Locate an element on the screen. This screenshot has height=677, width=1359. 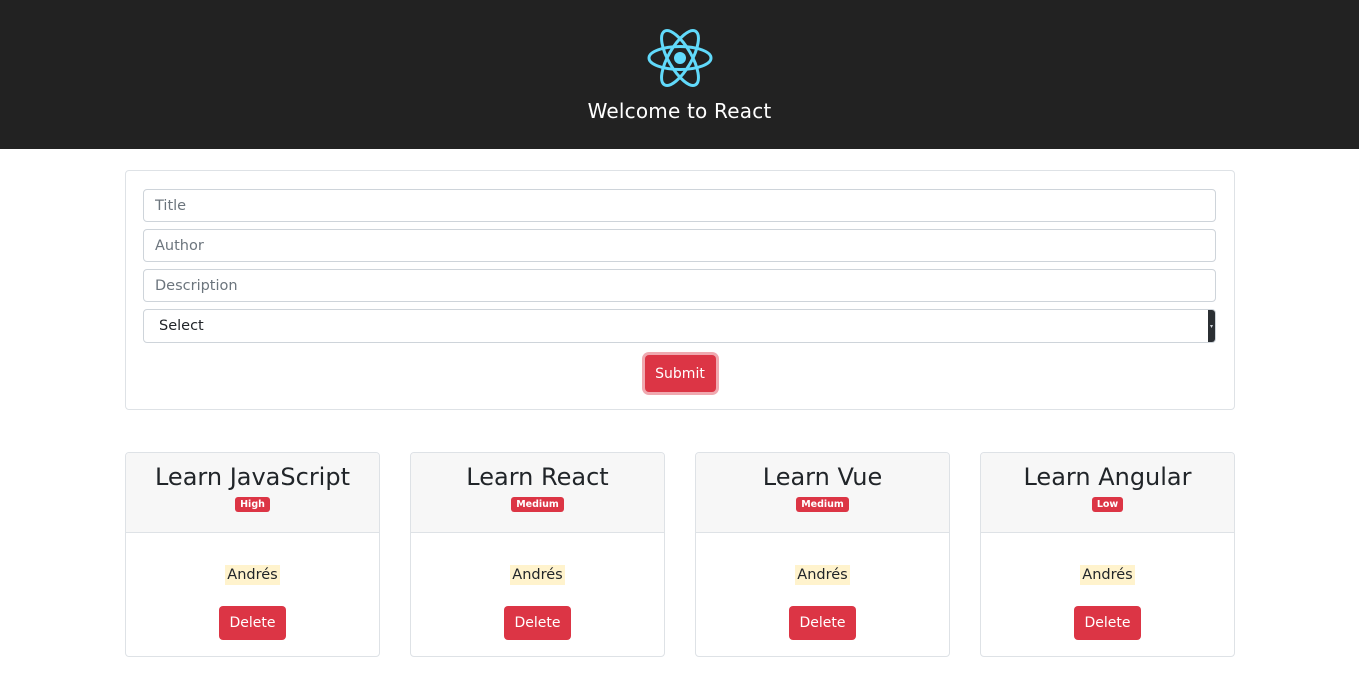
submit-row: Submit is located at coordinates (680, 373).